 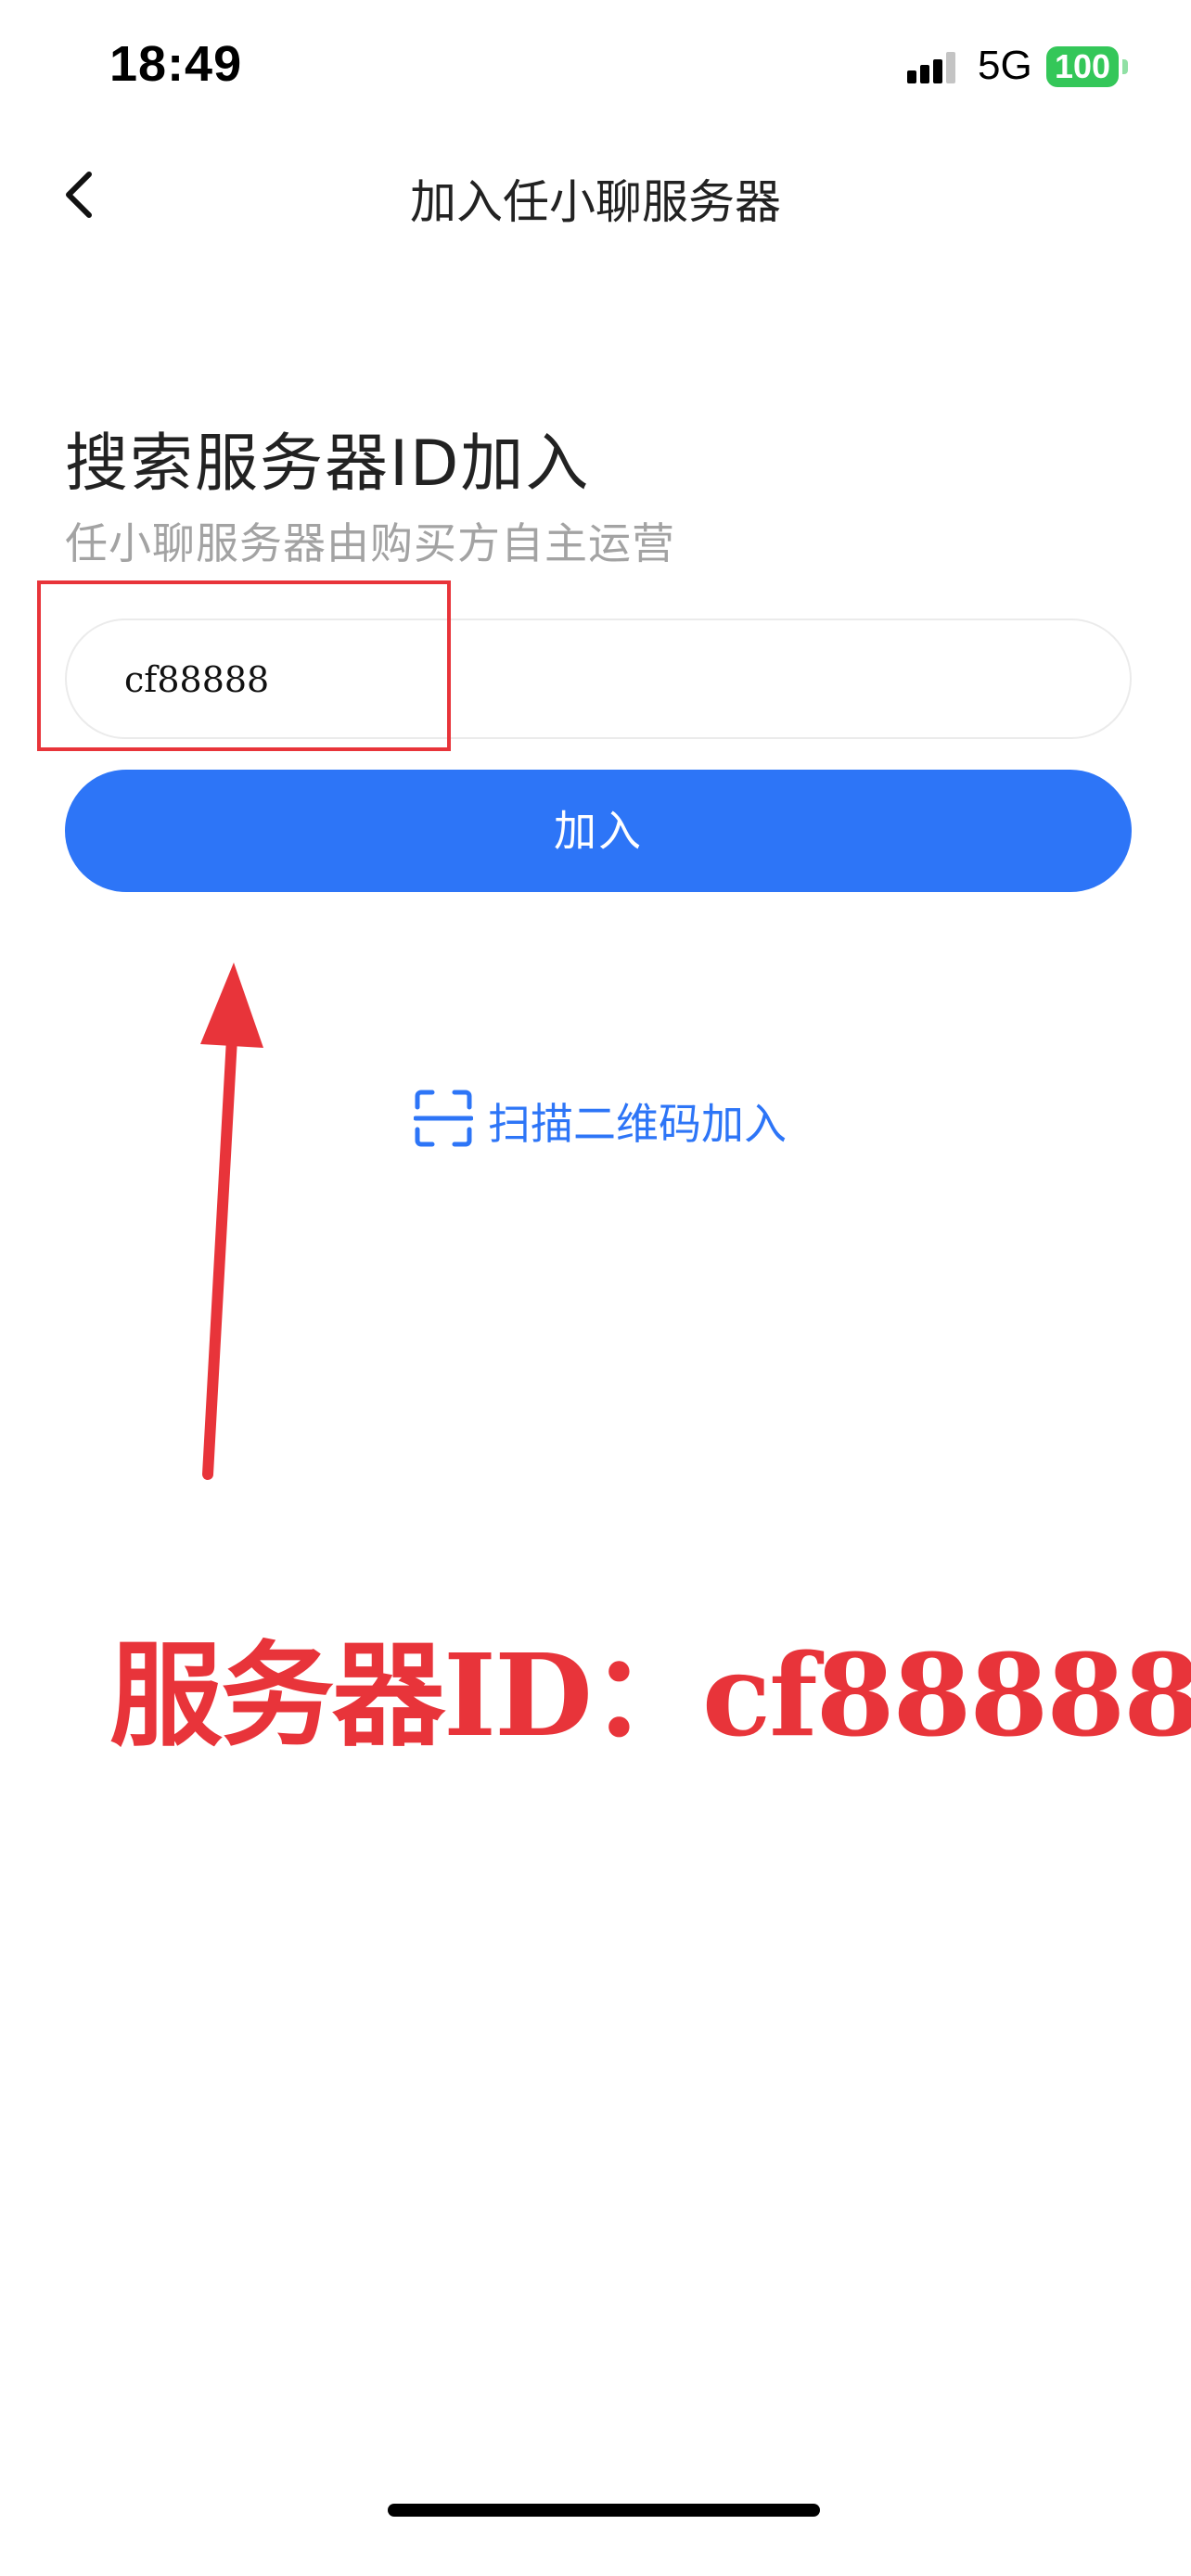 What do you see at coordinates (637, 1124) in the screenshot?
I see `scan-qr-label: 扫描二维码加入` at bounding box center [637, 1124].